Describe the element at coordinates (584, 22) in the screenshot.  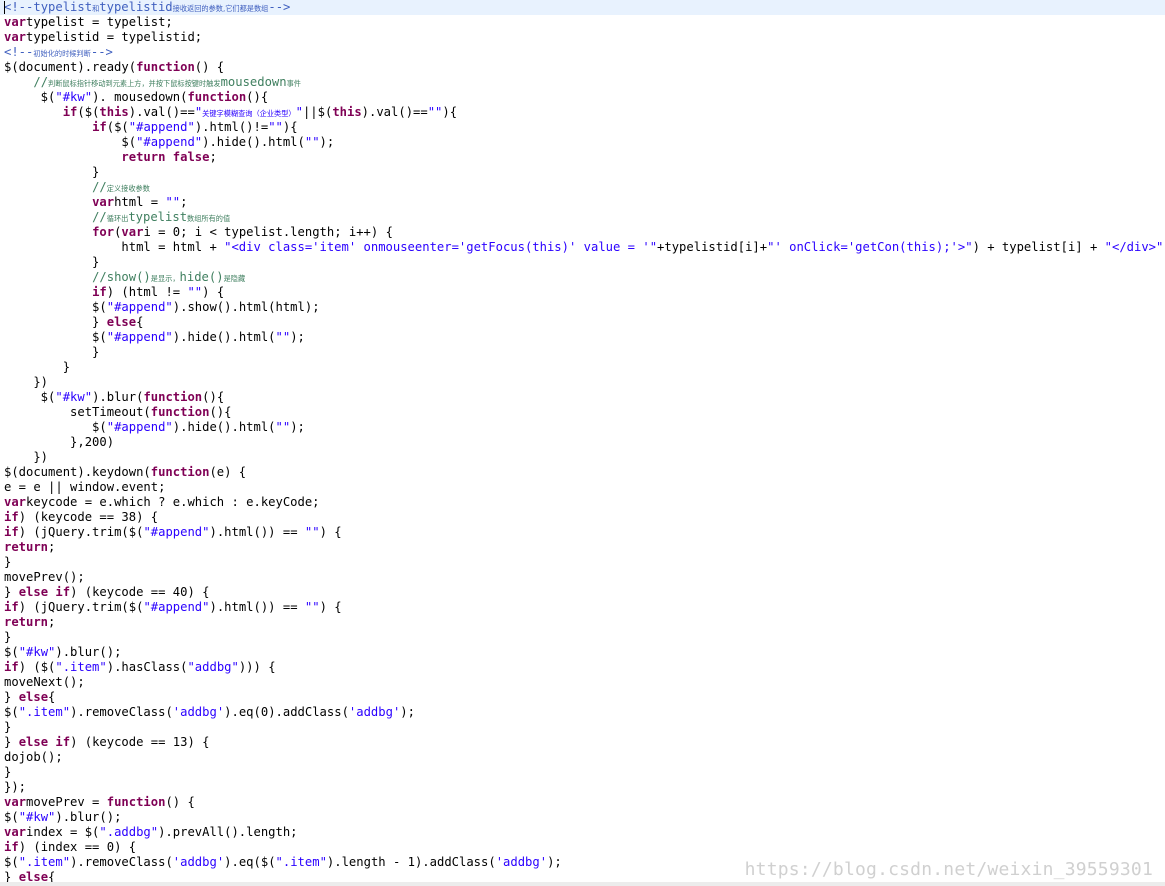
I see `code-line: vartypelist = typelist;` at that location.